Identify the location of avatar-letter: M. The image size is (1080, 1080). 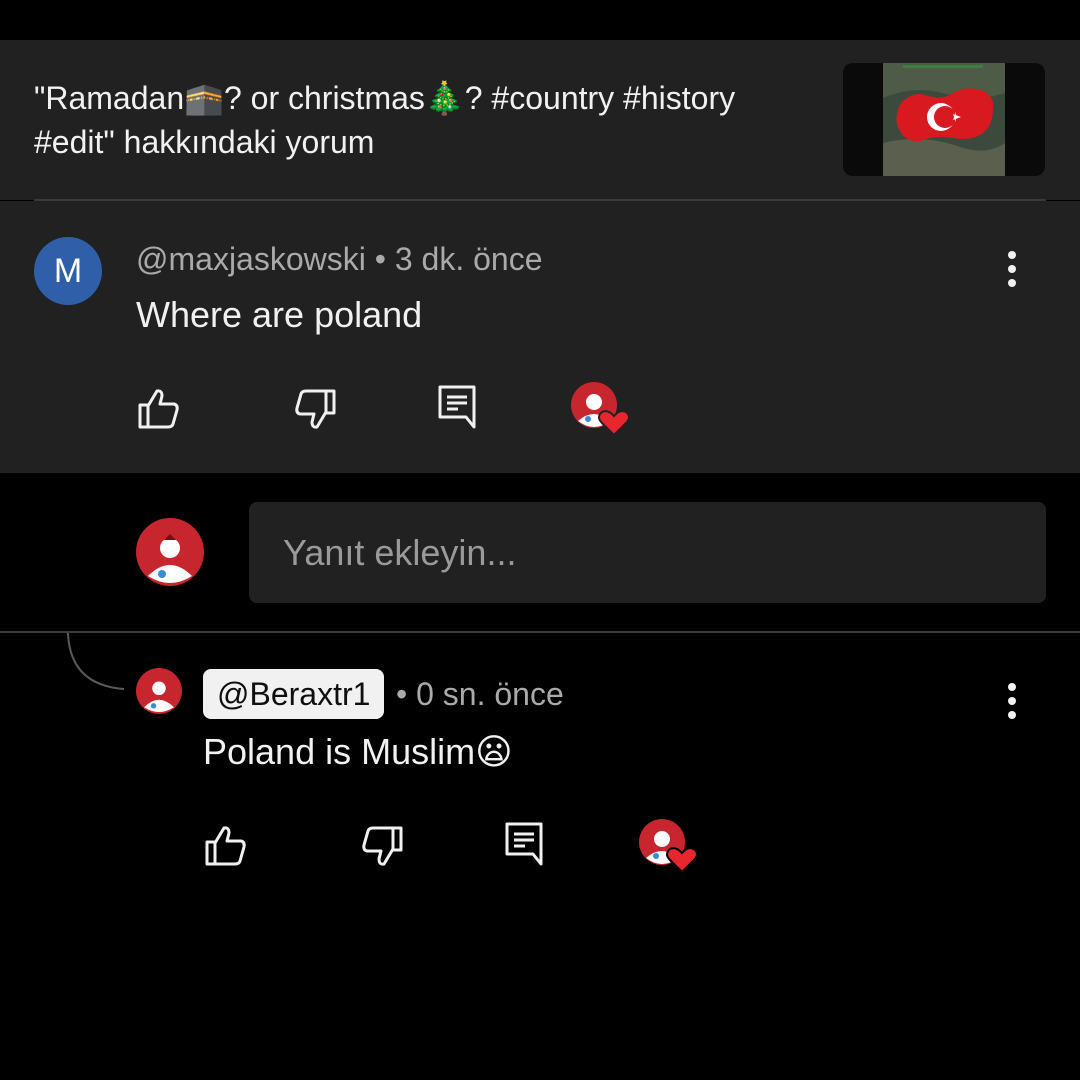
(68, 271).